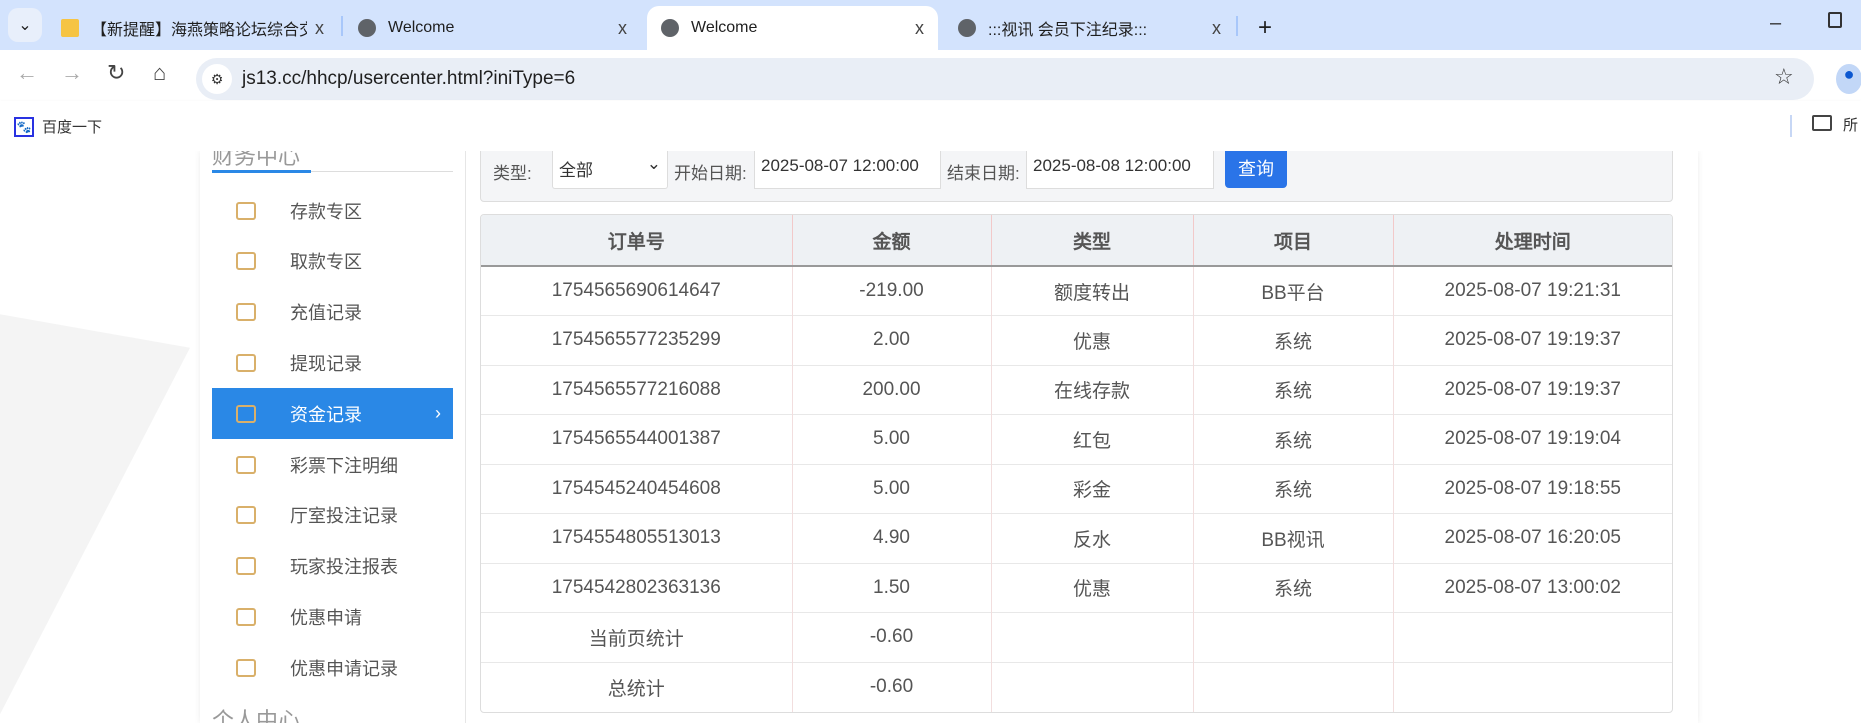 This screenshot has height=723, width=1861. I want to click on start-date-input: 2025-08-07 12:00:00, so click(847, 170).